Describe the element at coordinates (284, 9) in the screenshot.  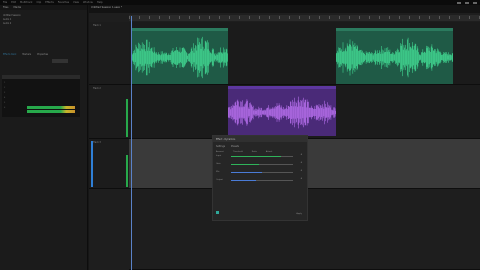
I see `editor-header: Untitled Session 1.sesx *` at that location.